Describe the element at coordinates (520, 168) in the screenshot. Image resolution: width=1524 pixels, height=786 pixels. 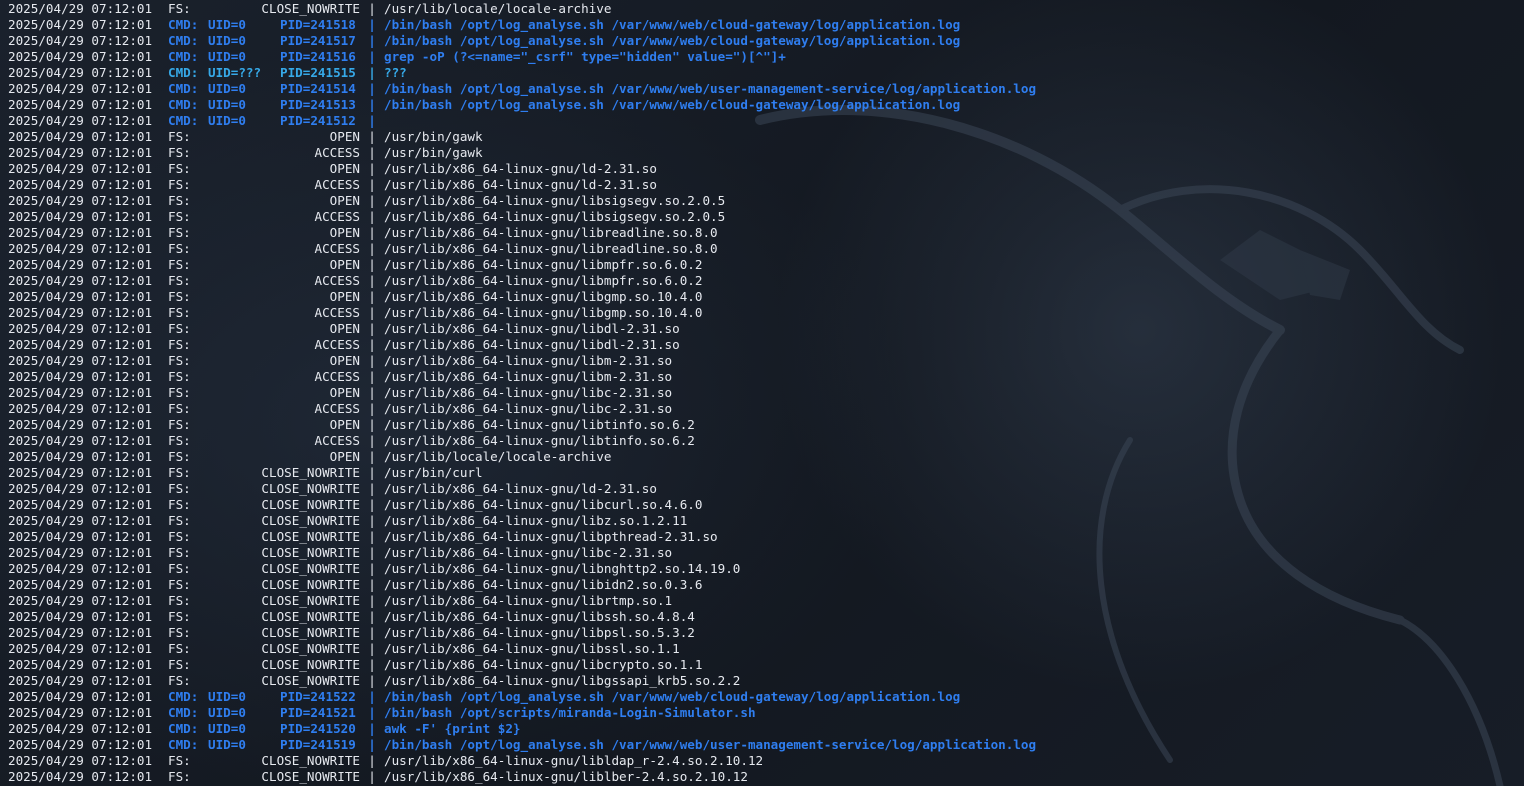
I see `log-path: /usr/lib/x86_64-linux-gnu/ld-2.31.so` at that location.